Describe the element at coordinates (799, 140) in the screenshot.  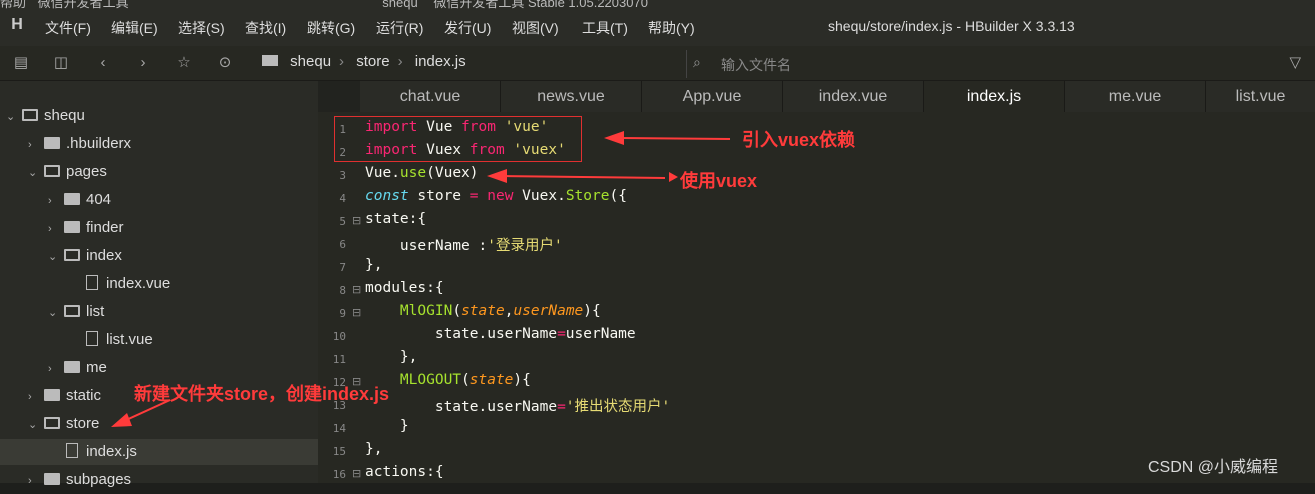
I see `annotation-import-vuex: 引入vuex依赖` at that location.